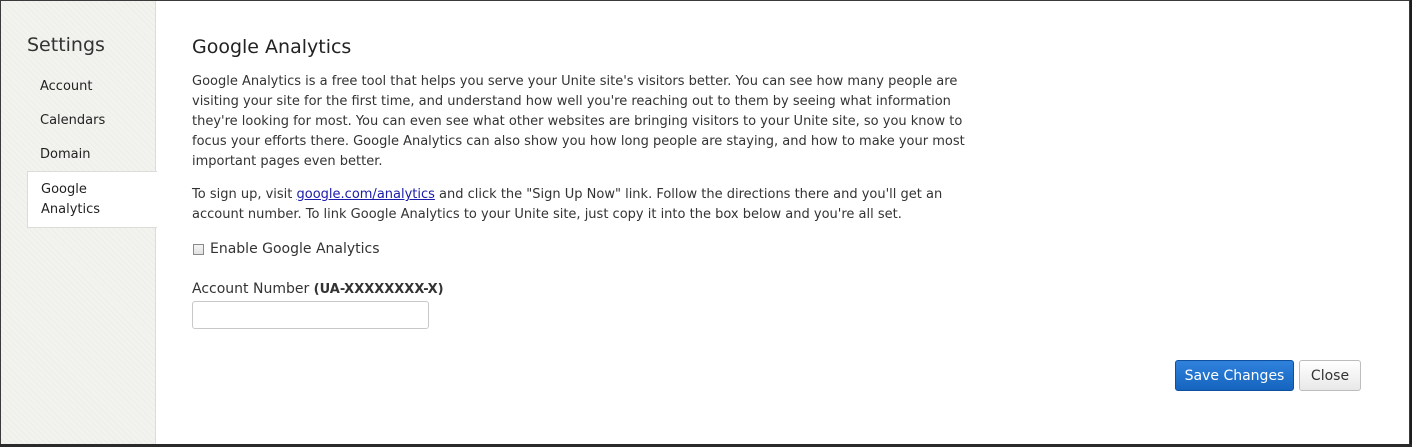 This screenshot has width=1412, height=447. I want to click on sidebar-item-calendars: Calendars, so click(91, 120).